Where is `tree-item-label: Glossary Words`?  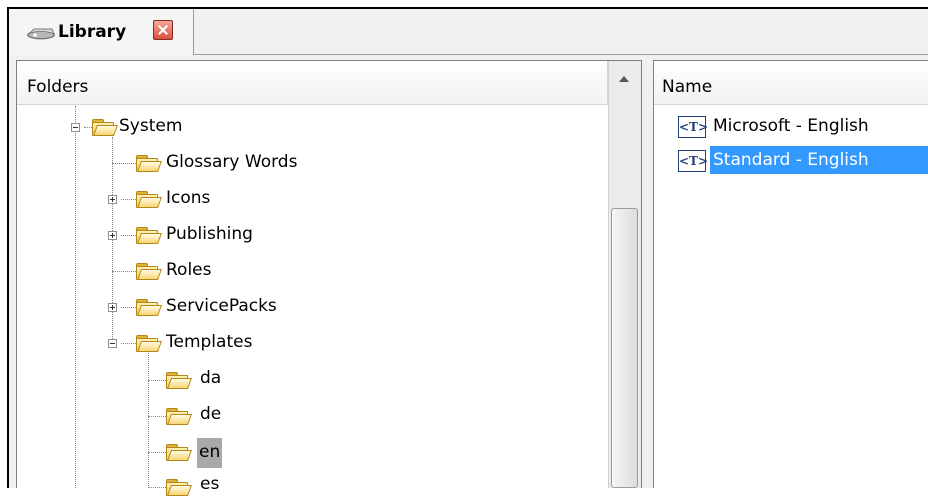
tree-item-label: Glossary Words is located at coordinates (232, 162).